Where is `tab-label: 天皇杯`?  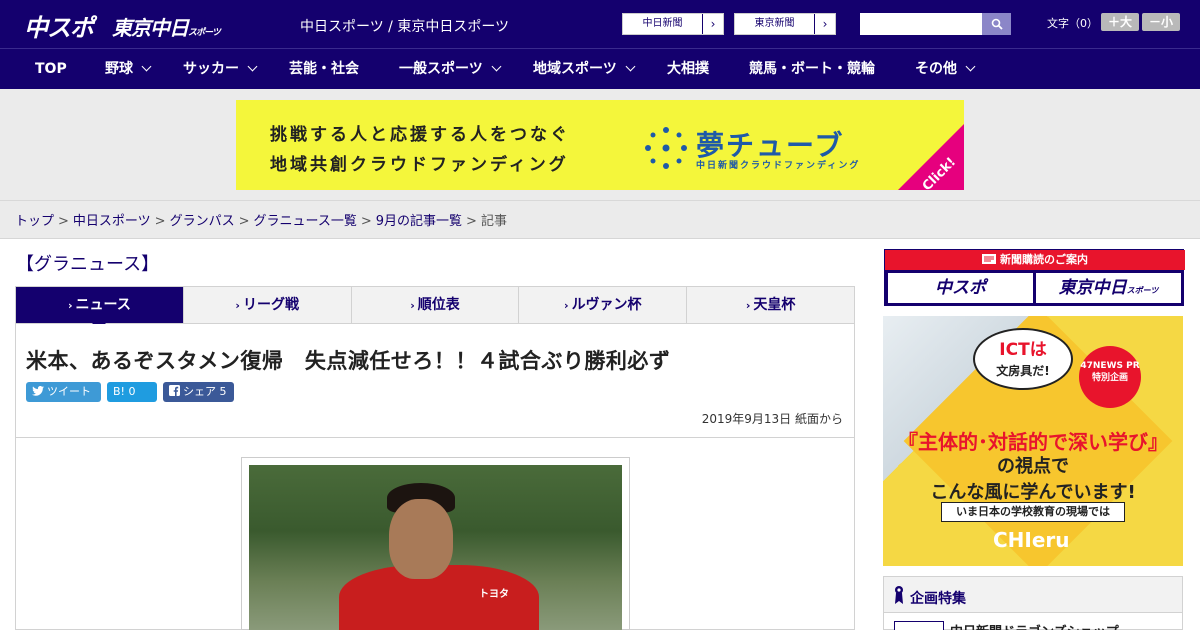
tab-label: 天皇杯 is located at coordinates (774, 305).